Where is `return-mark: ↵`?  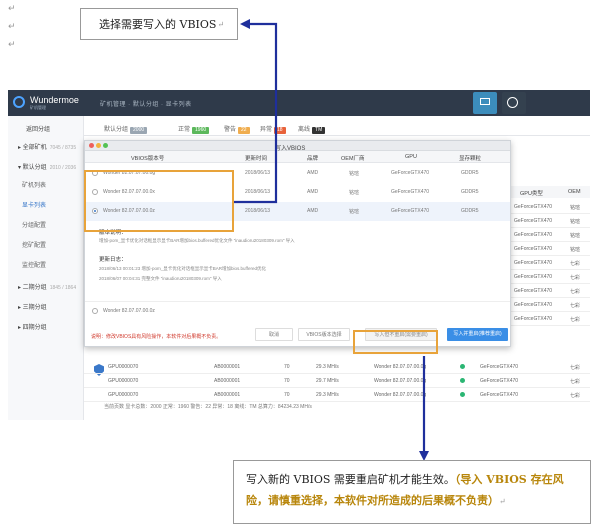
return-mark: ↵ is located at coordinates (502, 501).